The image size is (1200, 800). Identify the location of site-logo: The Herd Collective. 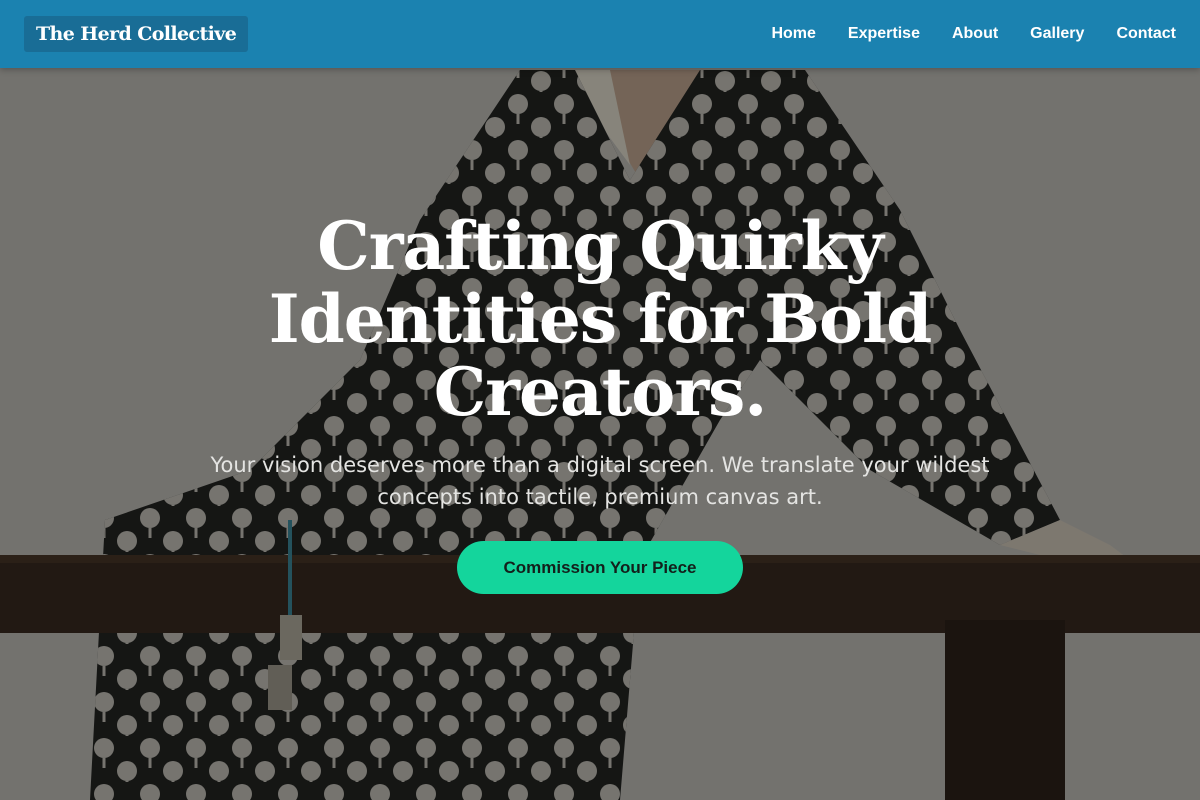
(136, 34).